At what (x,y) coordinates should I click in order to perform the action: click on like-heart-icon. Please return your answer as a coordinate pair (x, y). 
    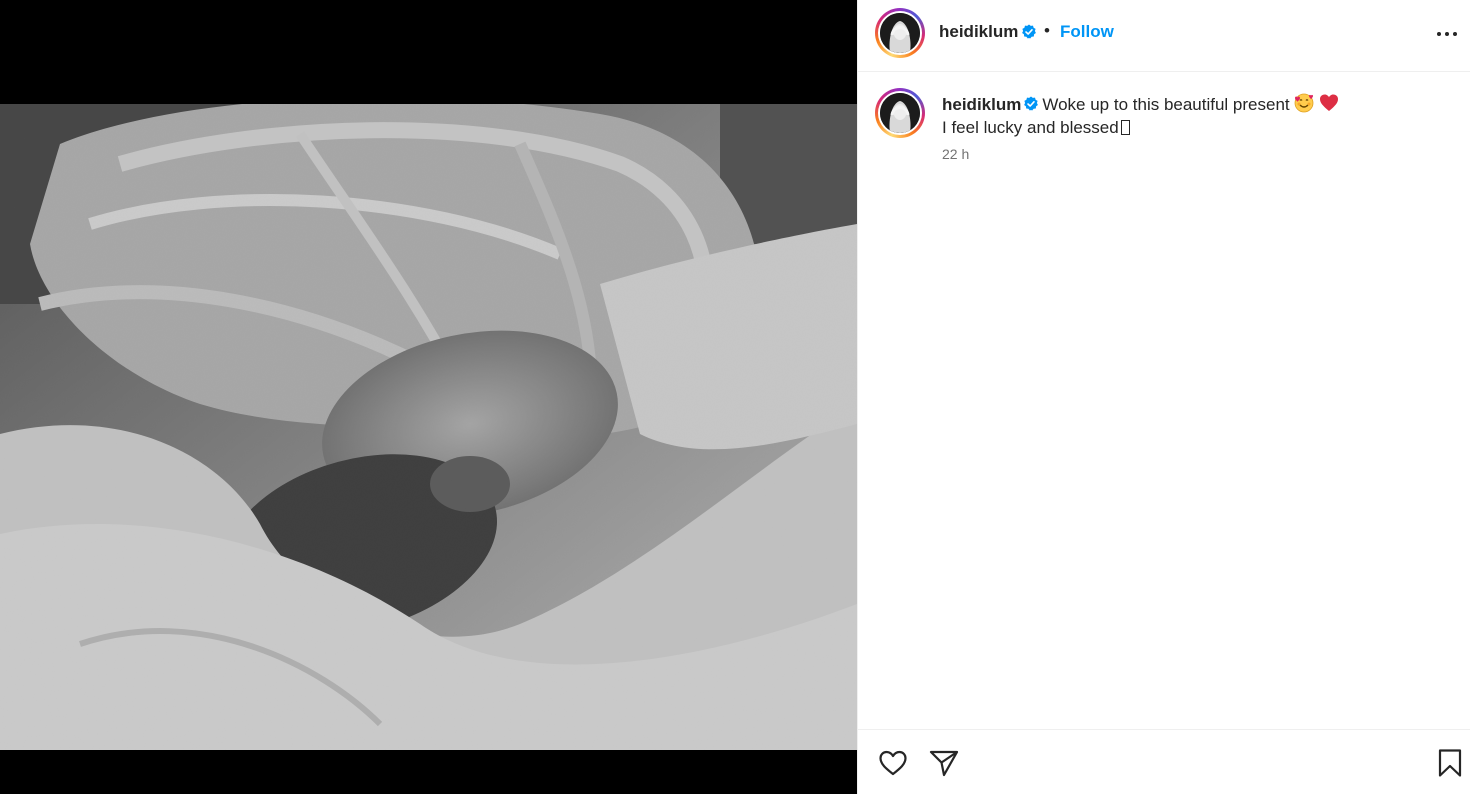
    Looking at the image, I should click on (893, 763).